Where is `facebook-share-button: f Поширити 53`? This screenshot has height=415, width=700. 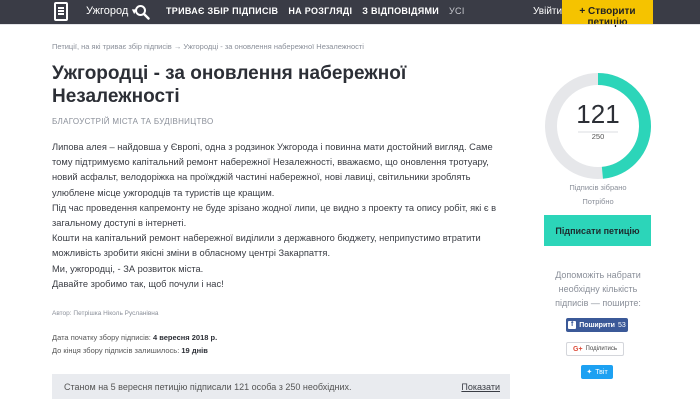 facebook-share-button: f Поширити 53 is located at coordinates (597, 325).